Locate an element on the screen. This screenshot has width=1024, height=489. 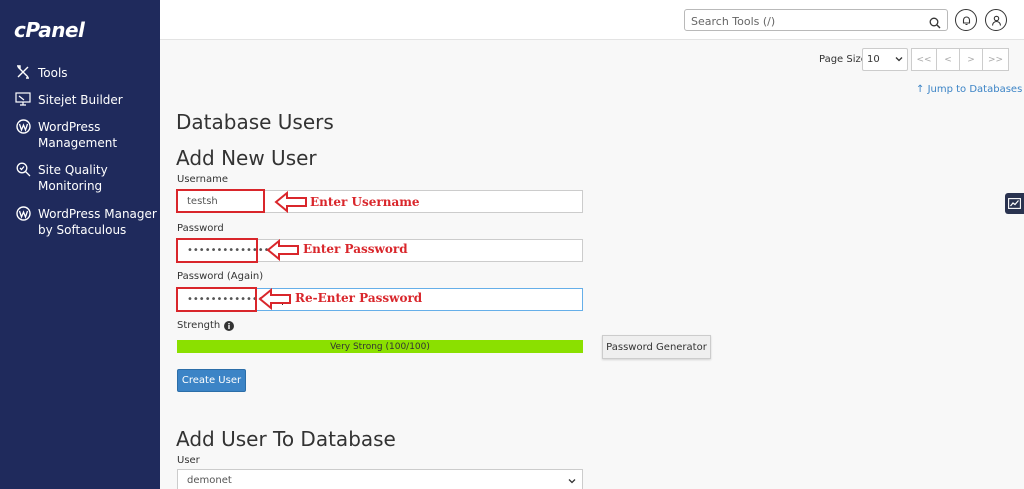
page-title: Database Users is located at coordinates (255, 122).